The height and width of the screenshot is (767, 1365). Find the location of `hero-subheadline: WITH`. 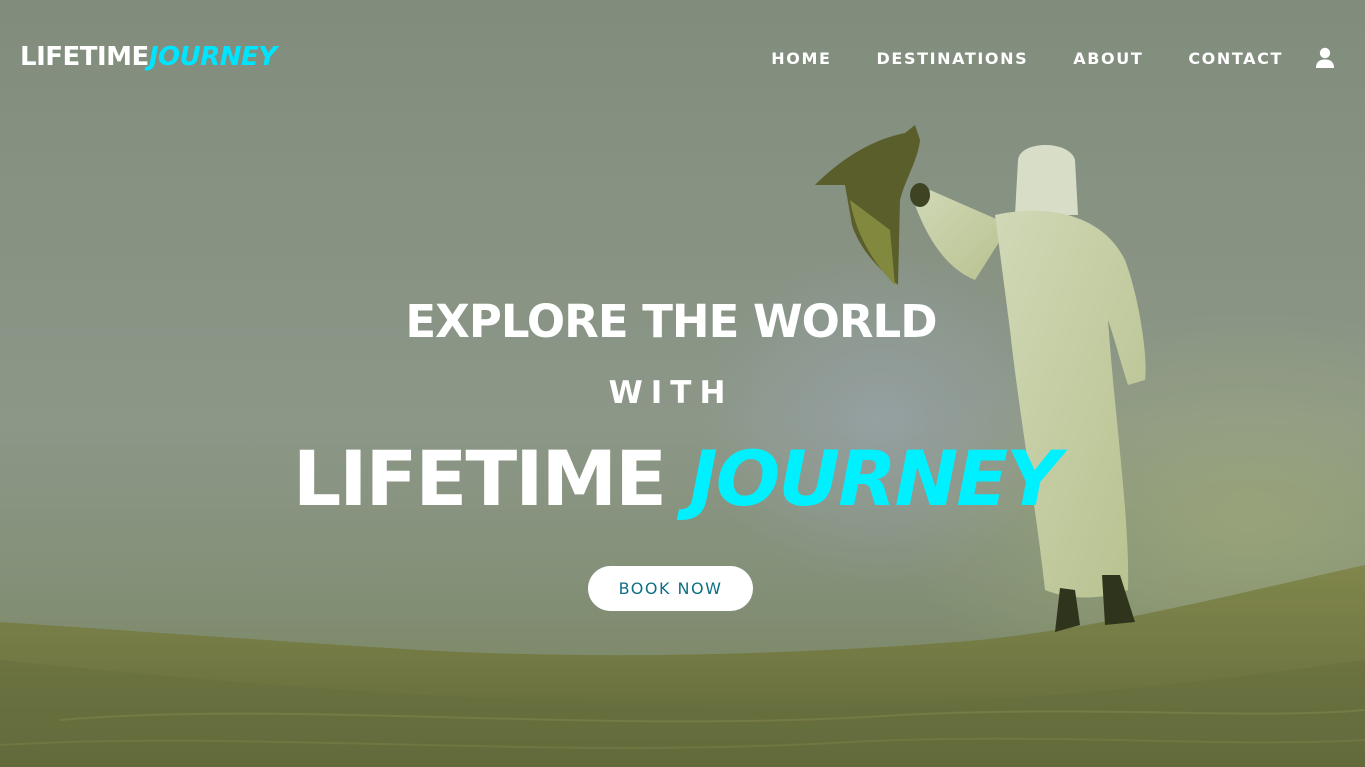

hero-subheadline: WITH is located at coordinates (671, 393).